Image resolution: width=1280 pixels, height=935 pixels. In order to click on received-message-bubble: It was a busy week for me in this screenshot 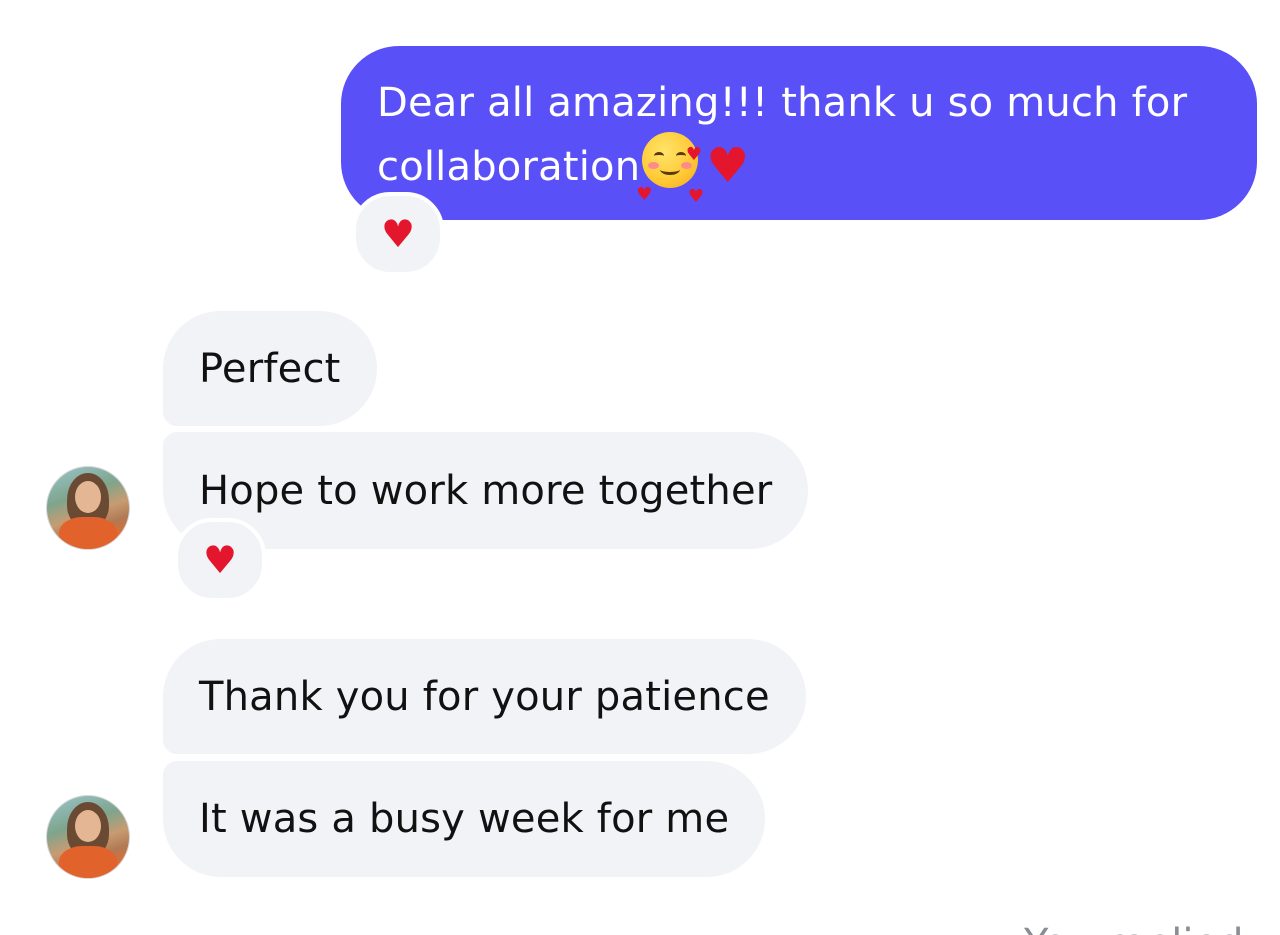, I will do `click(464, 819)`.